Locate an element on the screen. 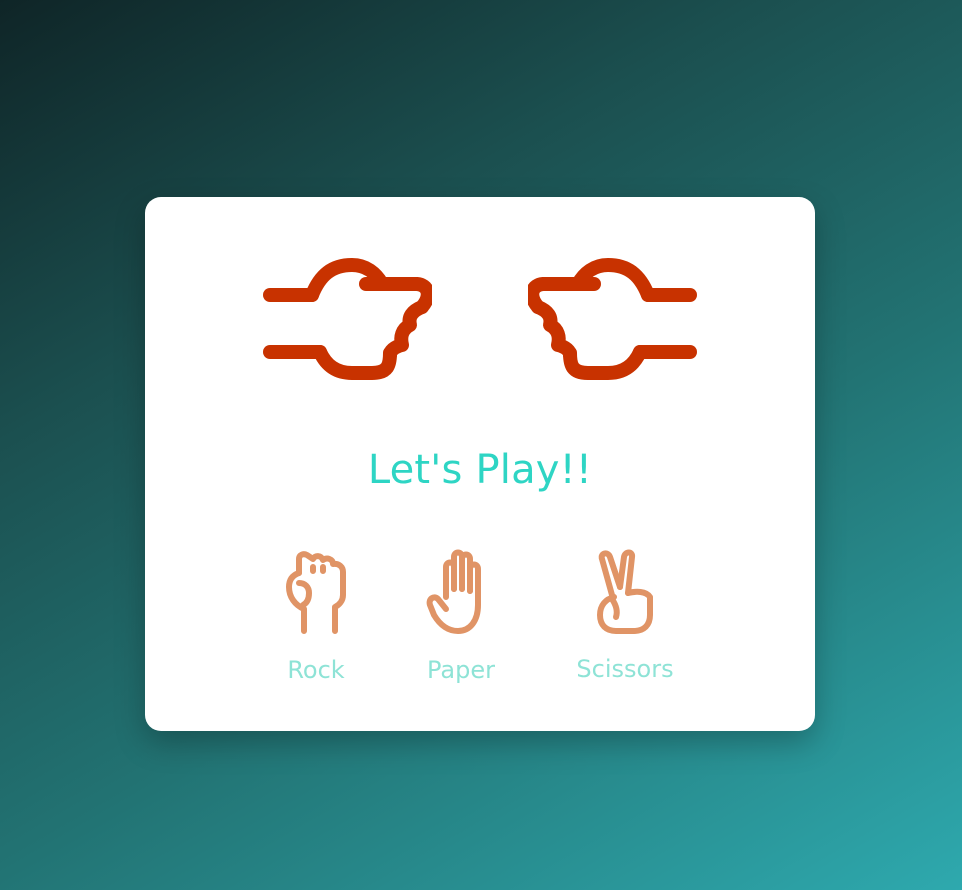 Image resolution: width=962 pixels, height=890 pixels. rock-button: Rock is located at coordinates (316, 624).